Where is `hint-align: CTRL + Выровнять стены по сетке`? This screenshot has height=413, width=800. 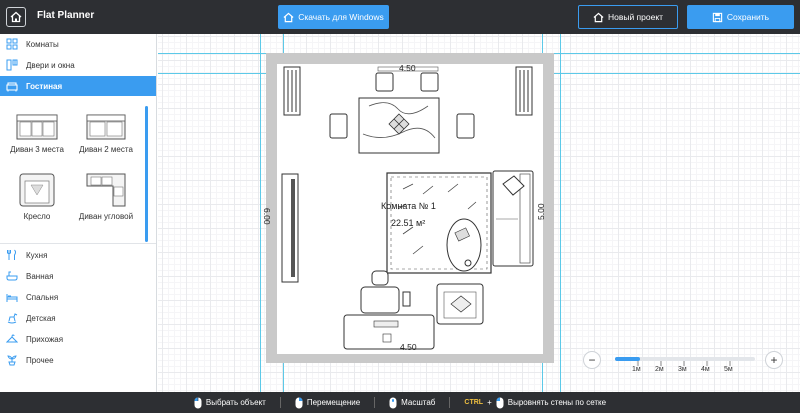
hint-align: CTRL + Выровнять стены по сетке is located at coordinates (535, 402).